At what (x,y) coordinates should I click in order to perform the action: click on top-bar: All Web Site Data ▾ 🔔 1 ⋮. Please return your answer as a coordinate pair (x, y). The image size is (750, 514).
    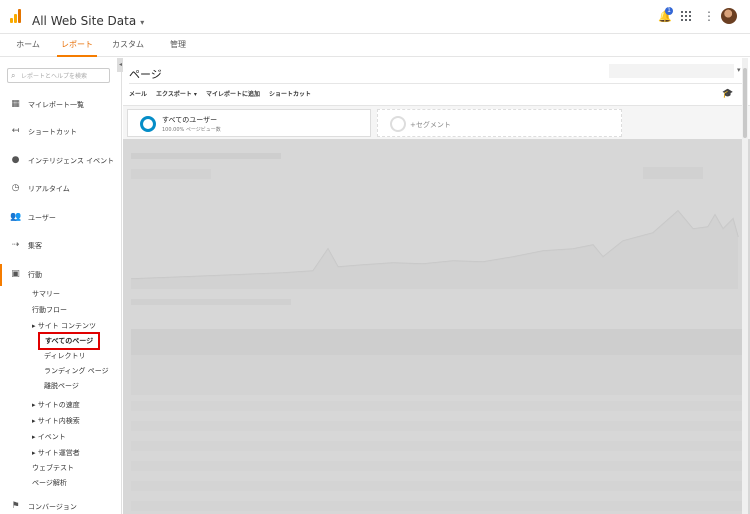
    Looking at the image, I should click on (375, 17).